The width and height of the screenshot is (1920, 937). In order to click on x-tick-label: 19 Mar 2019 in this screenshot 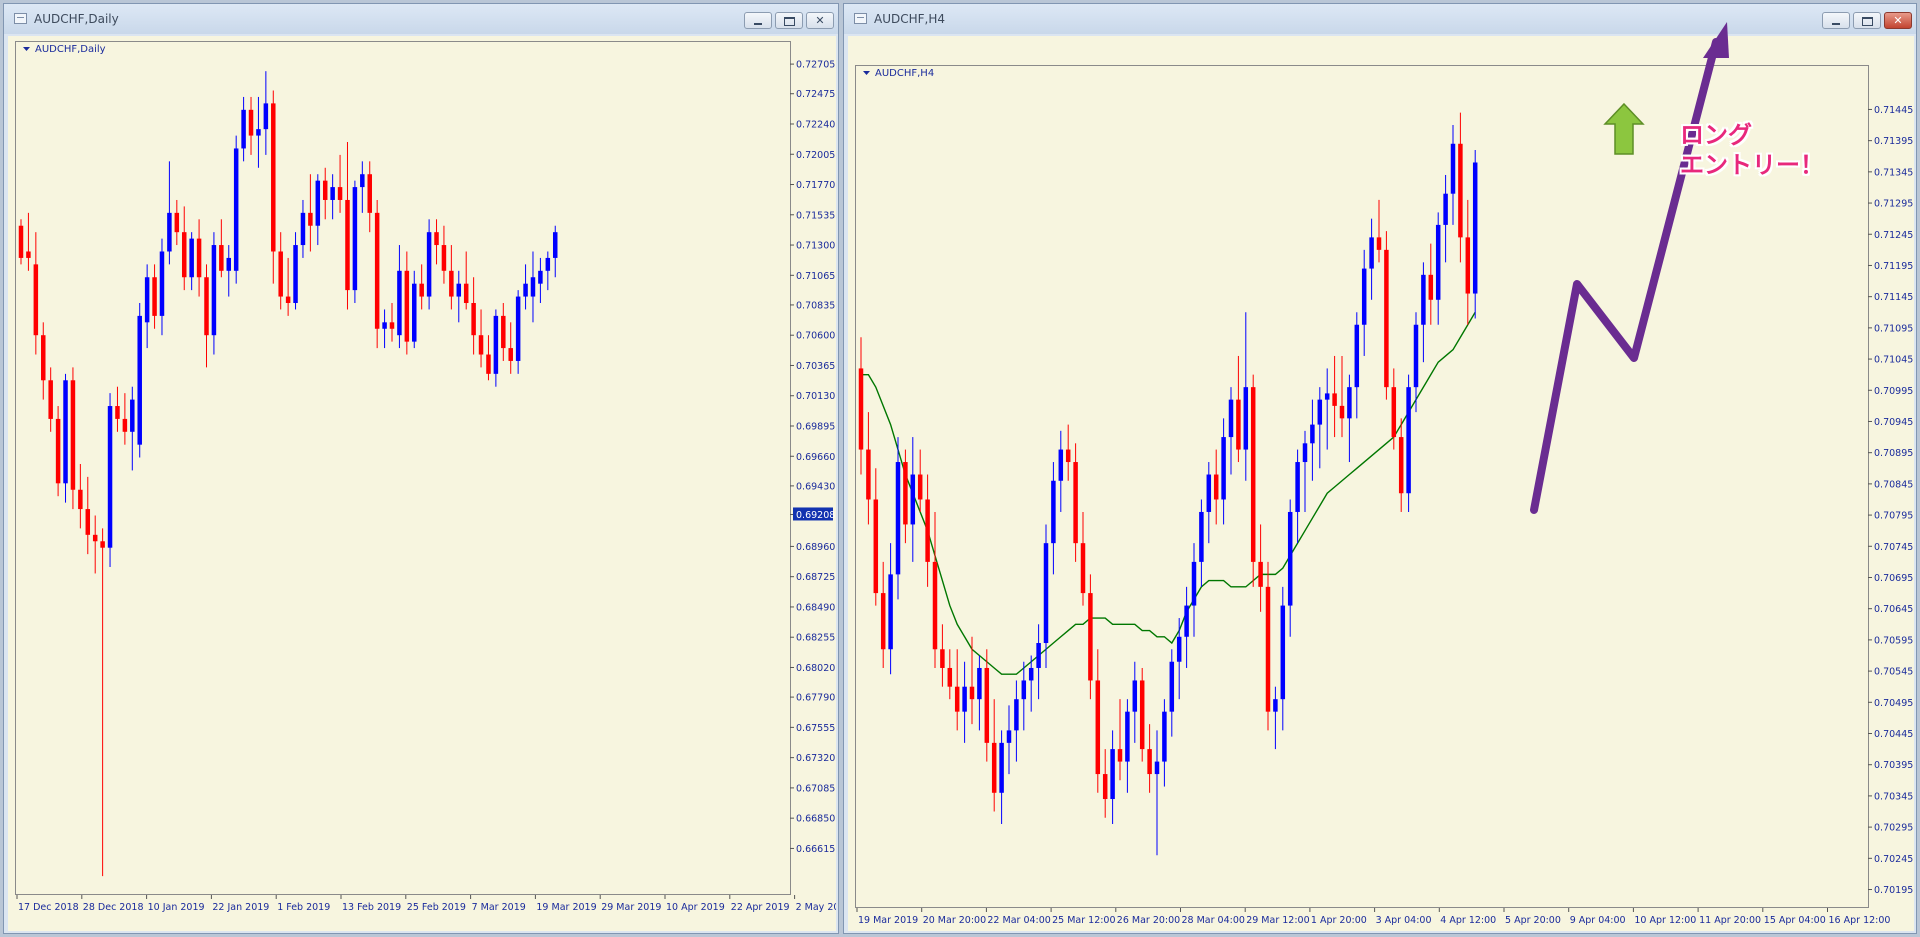, I will do `click(566, 907)`.